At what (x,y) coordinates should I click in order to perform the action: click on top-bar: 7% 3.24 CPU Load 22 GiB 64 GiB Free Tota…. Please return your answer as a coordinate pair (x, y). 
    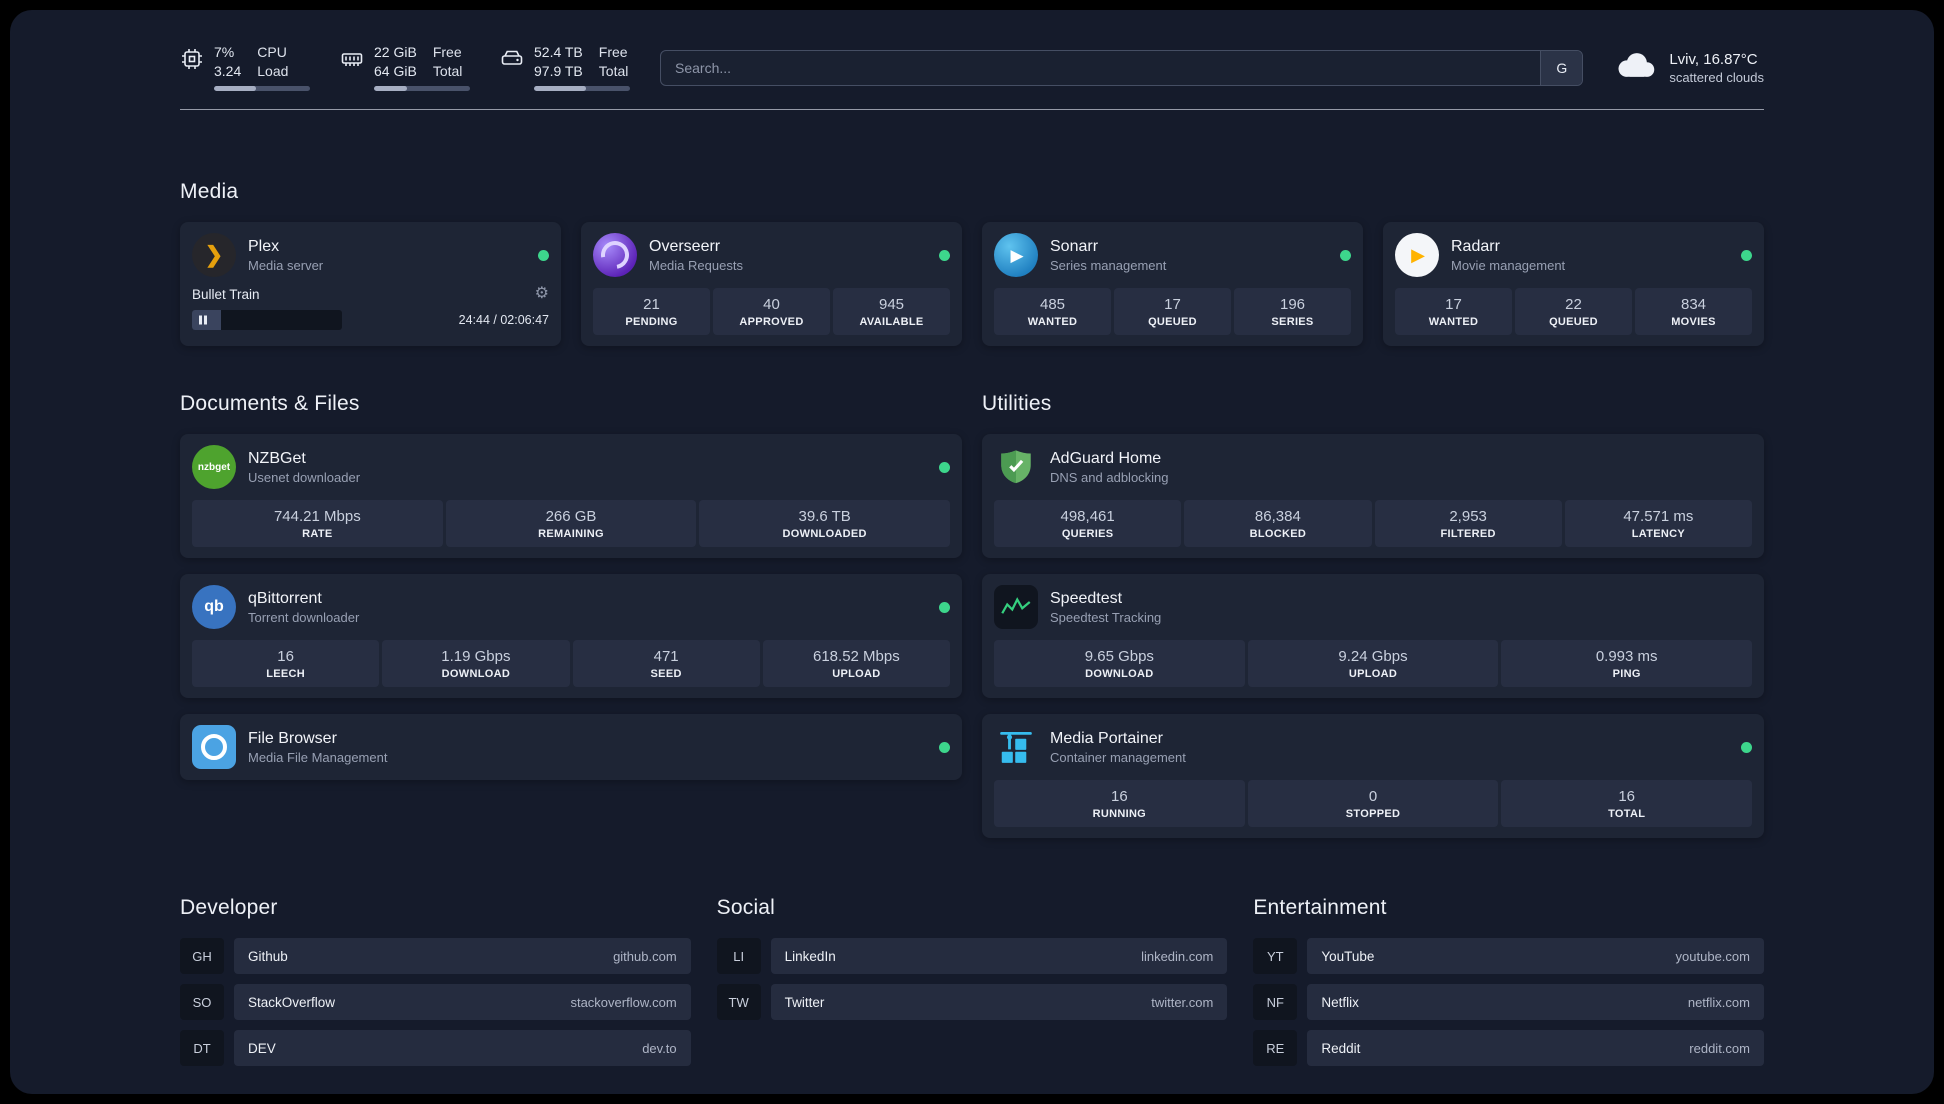
    Looking at the image, I should click on (972, 51).